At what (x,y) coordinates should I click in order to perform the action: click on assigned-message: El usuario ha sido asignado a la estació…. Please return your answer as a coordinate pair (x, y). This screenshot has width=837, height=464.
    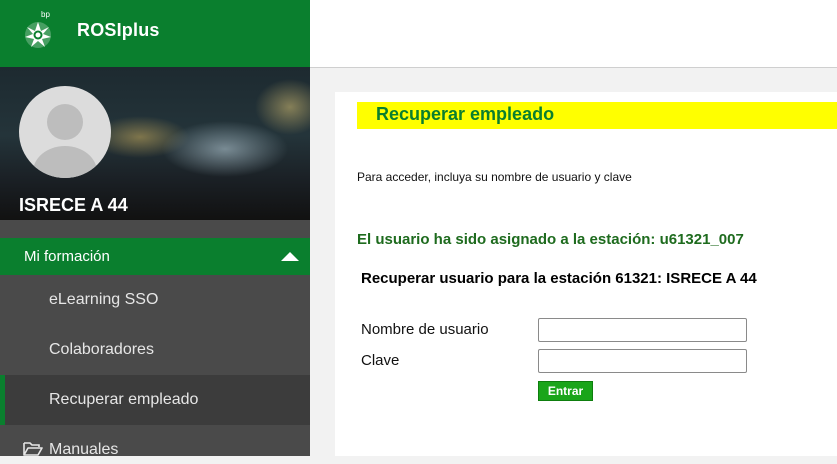
    Looking at the image, I should click on (550, 239).